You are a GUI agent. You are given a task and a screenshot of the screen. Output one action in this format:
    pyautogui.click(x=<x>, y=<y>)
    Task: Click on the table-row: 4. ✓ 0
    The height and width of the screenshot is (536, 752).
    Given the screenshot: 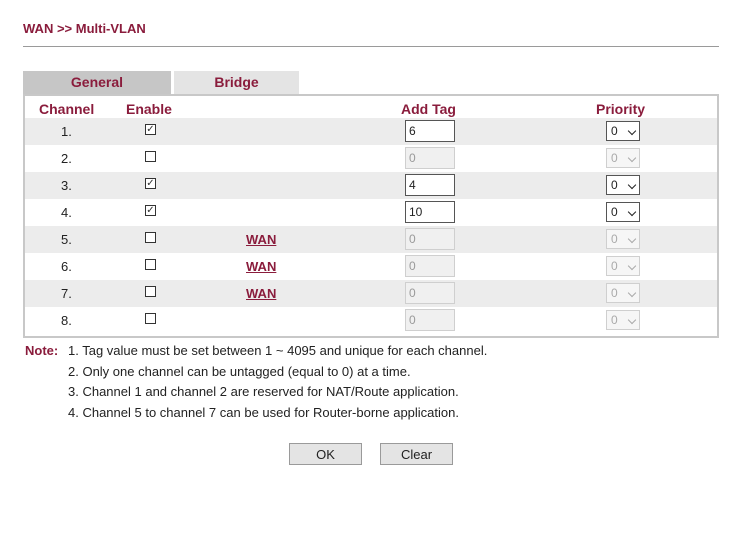 What is the action you would take?
    pyautogui.click(x=371, y=212)
    